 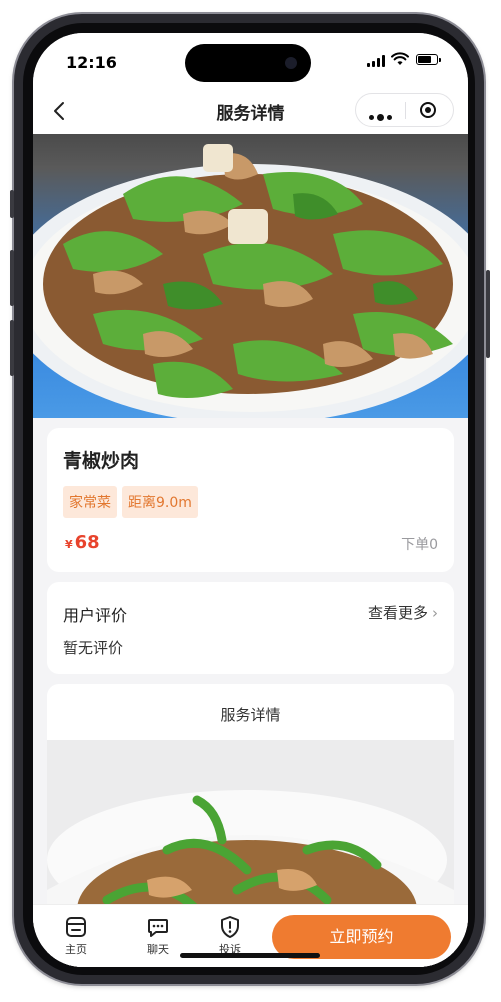 What do you see at coordinates (250, 628) in the screenshot?
I see `reviews-card: 用户评价 查看更多 › 暂无评价` at bounding box center [250, 628].